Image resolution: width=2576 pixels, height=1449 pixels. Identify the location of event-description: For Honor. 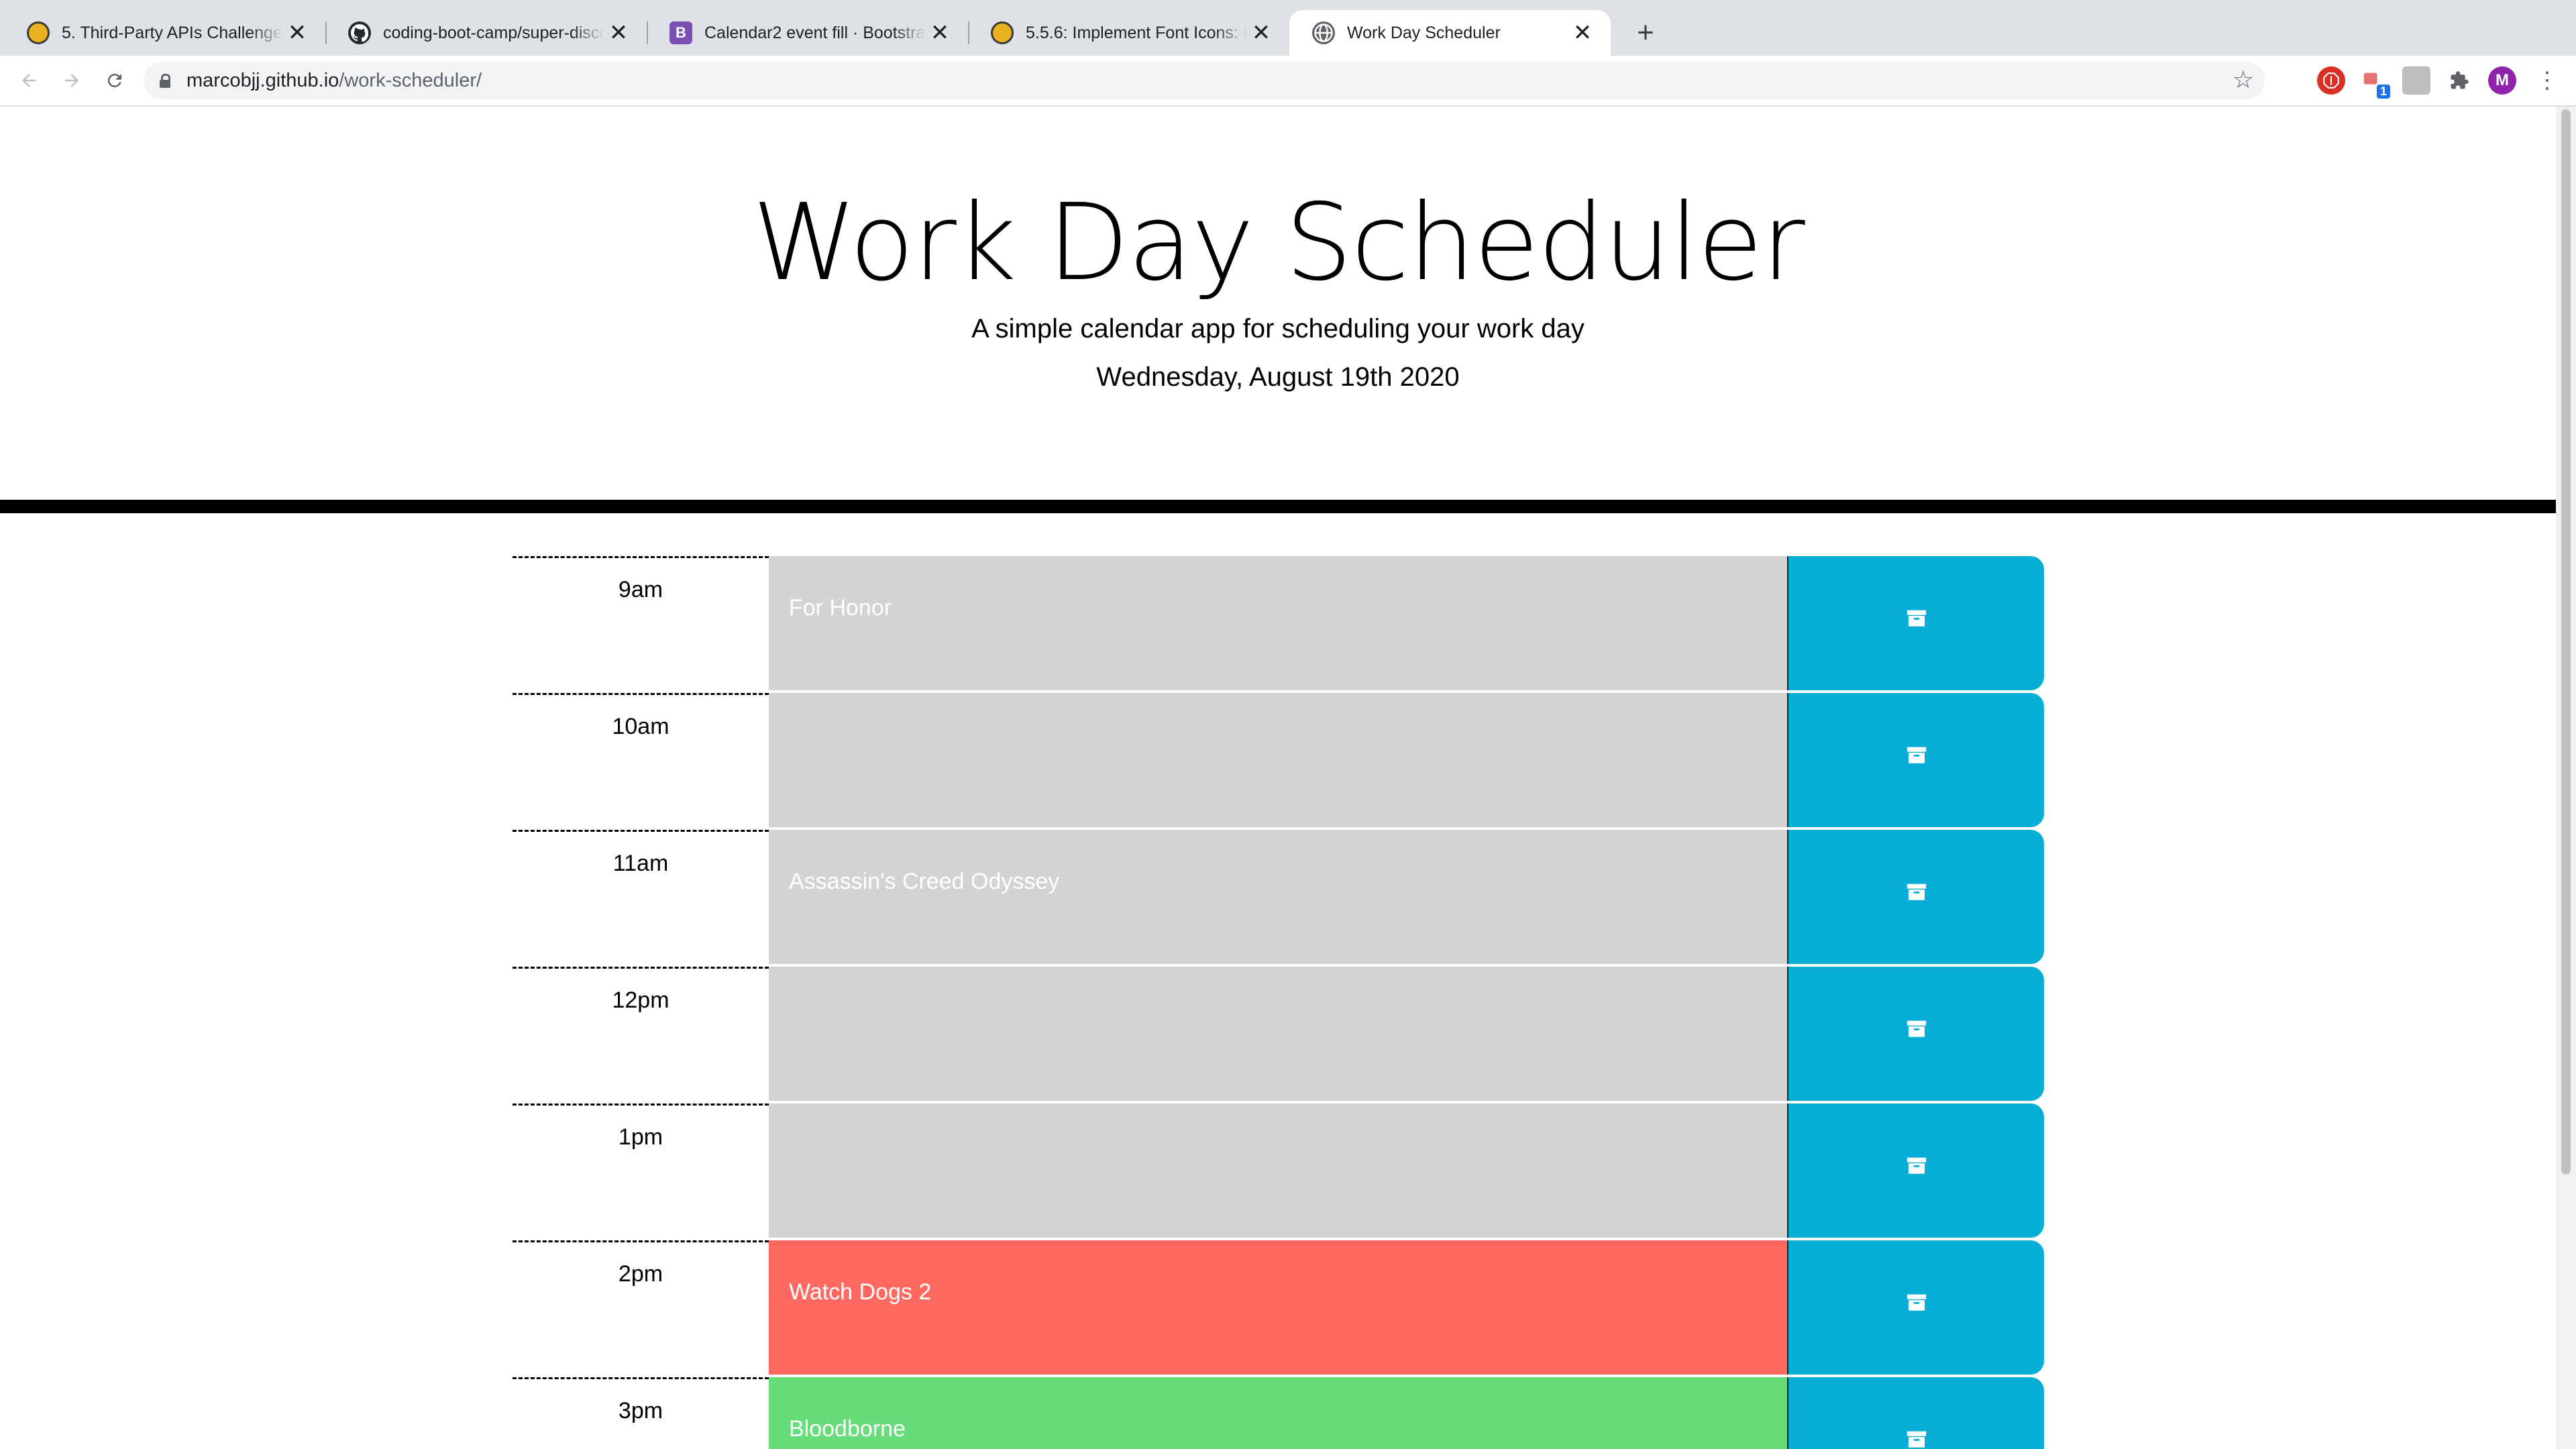
(1278, 623).